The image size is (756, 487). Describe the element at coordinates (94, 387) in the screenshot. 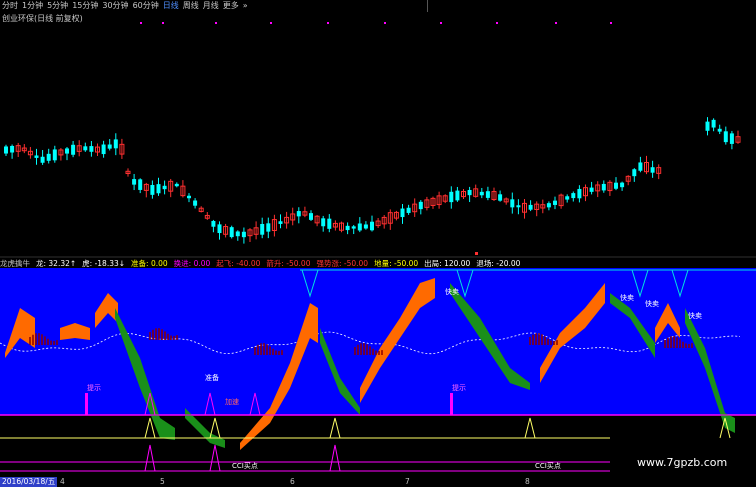

I see `signal-label-alert1: 提示` at that location.